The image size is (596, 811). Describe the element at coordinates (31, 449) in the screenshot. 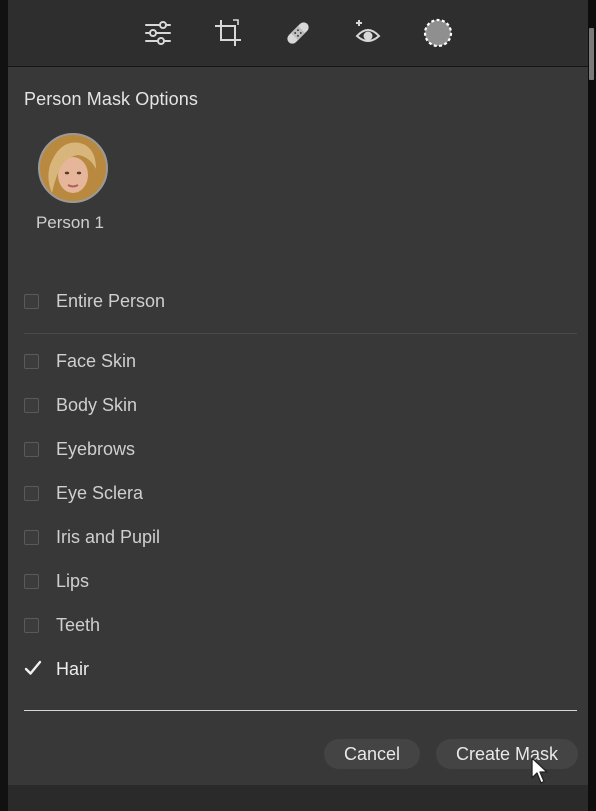

I see `eyebrows-checkbox` at that location.